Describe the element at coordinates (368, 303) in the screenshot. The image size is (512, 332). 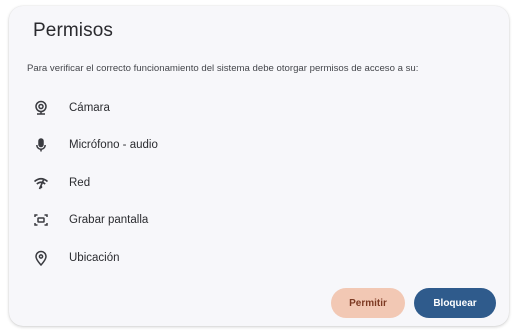
I see `permit-button: Permitir` at that location.